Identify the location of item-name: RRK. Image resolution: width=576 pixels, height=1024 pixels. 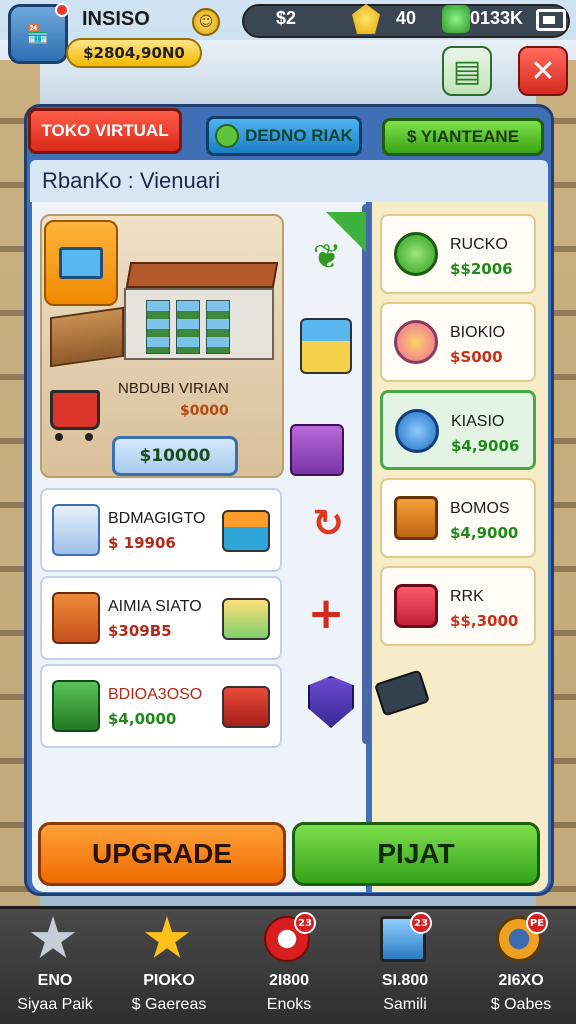
(467, 596).